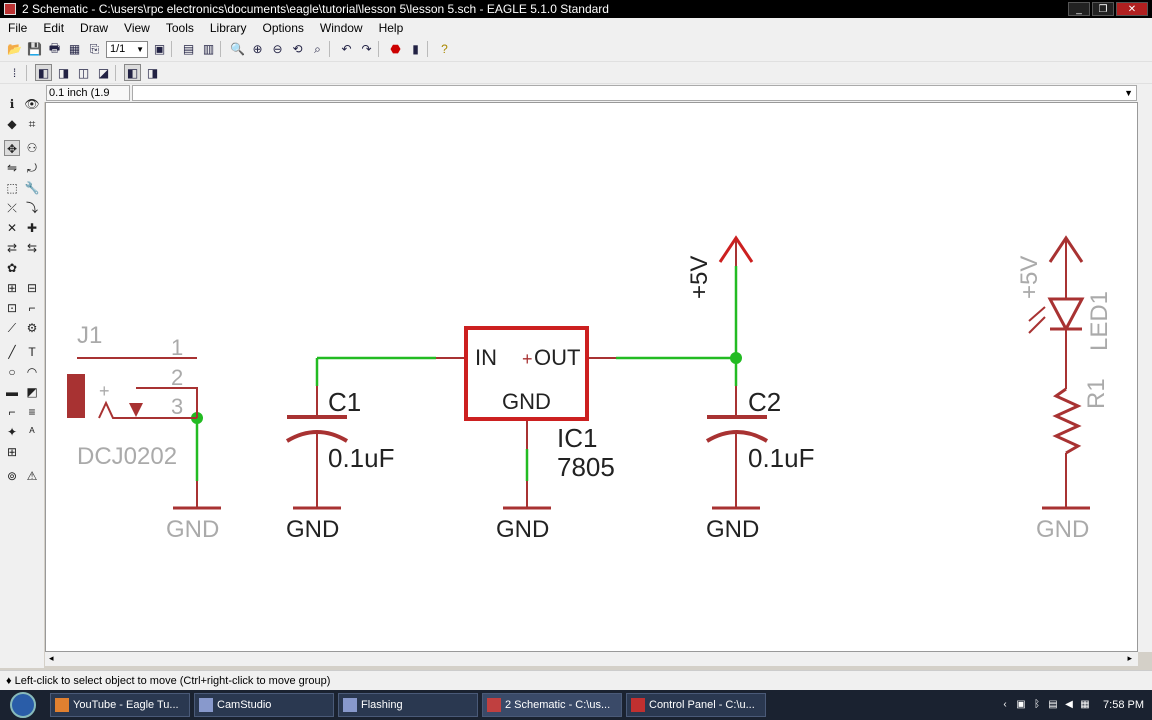  I want to click on name-icon: ⊞, so click(12, 288).